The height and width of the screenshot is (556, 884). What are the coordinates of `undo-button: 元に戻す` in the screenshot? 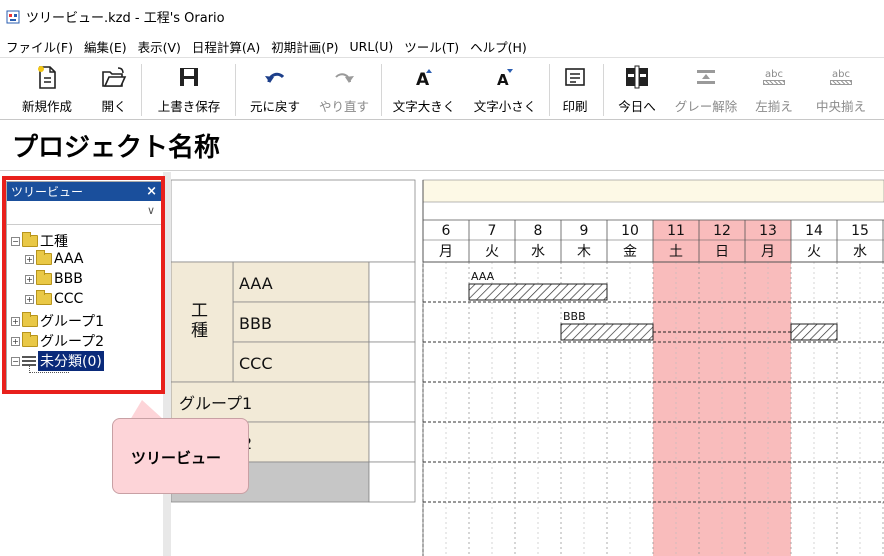 It's located at (275, 89).